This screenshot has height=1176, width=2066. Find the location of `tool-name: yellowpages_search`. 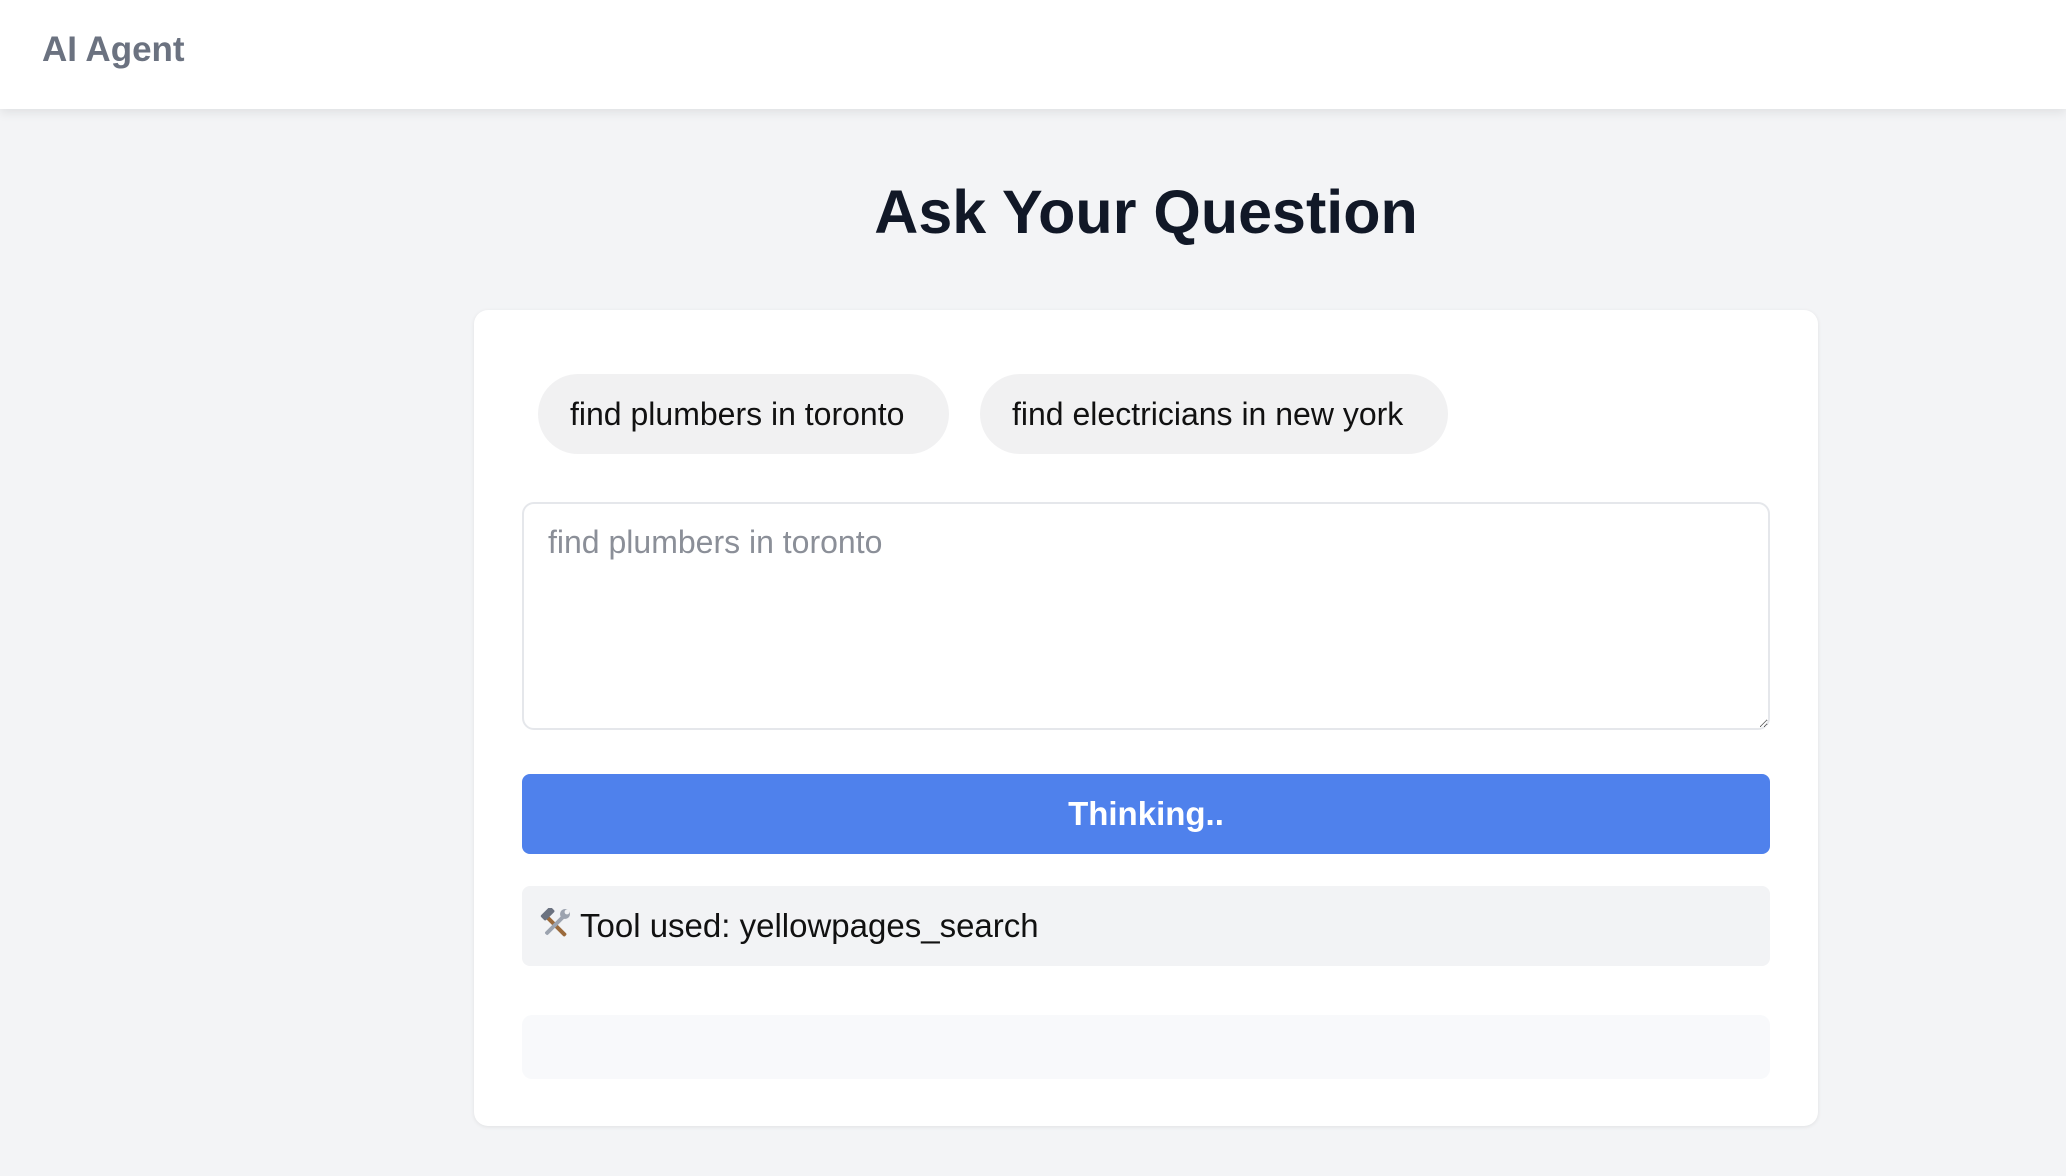

tool-name: yellowpages_search is located at coordinates (889, 925).